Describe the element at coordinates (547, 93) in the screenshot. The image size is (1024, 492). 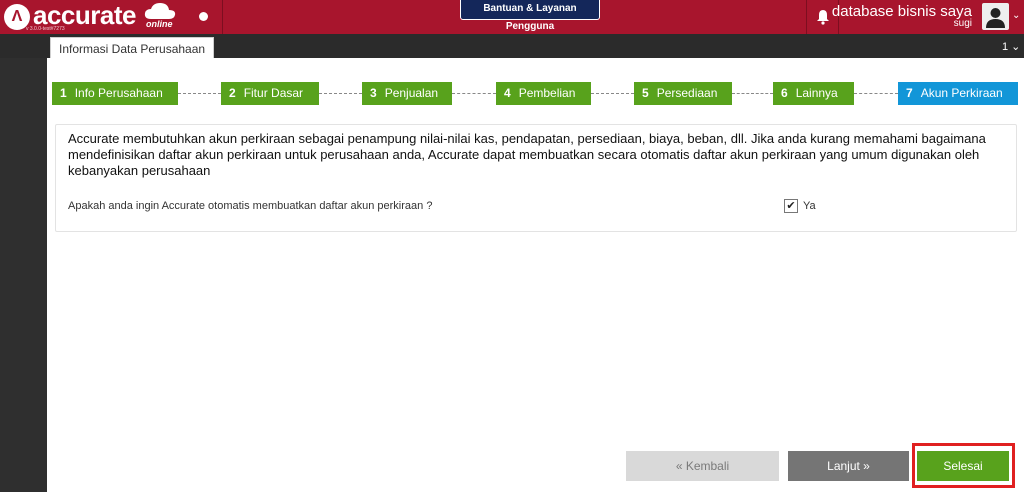
I see `step-label: Pembelian` at that location.